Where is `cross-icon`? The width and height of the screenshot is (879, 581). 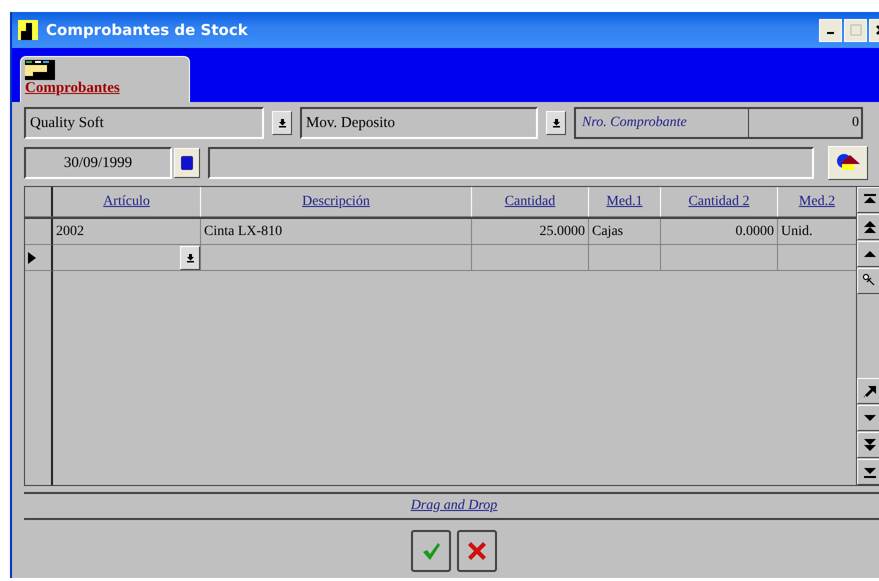 cross-icon is located at coordinates (477, 551).